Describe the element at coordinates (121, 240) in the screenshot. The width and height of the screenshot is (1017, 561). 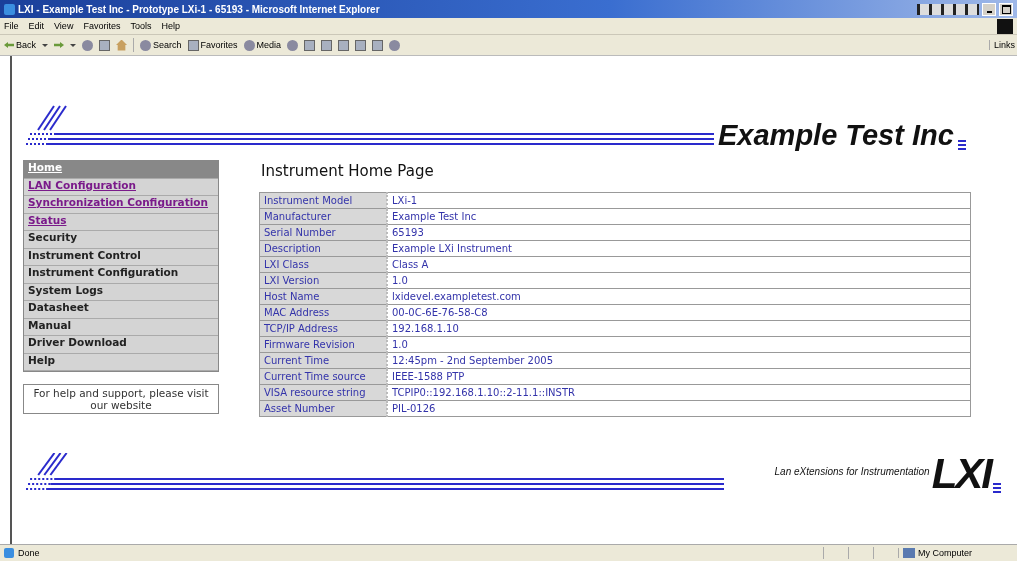
I see `nav-item: Security` at that location.